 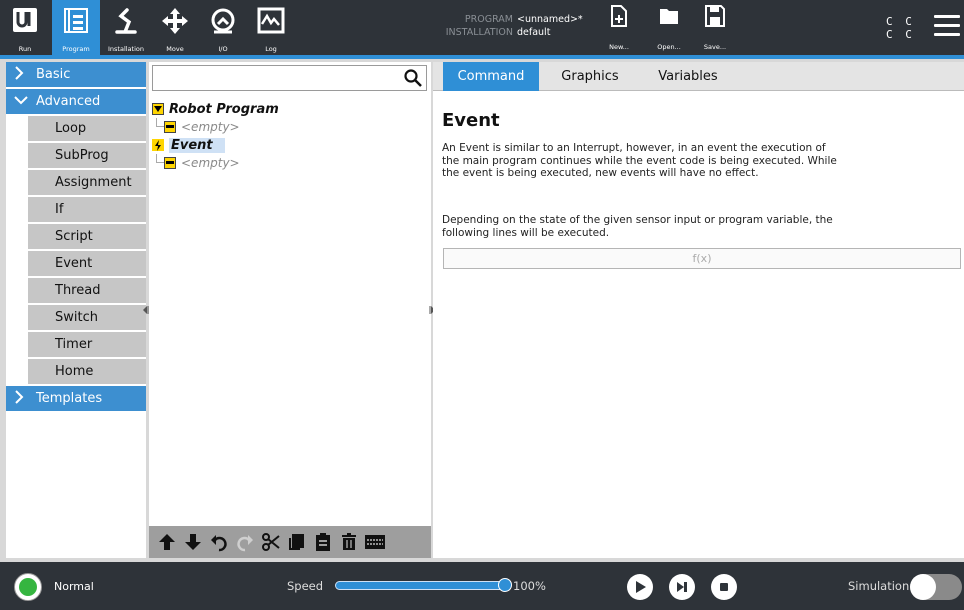 What do you see at coordinates (482, 57) in the screenshot?
I see `topbar-accent-line` at bounding box center [482, 57].